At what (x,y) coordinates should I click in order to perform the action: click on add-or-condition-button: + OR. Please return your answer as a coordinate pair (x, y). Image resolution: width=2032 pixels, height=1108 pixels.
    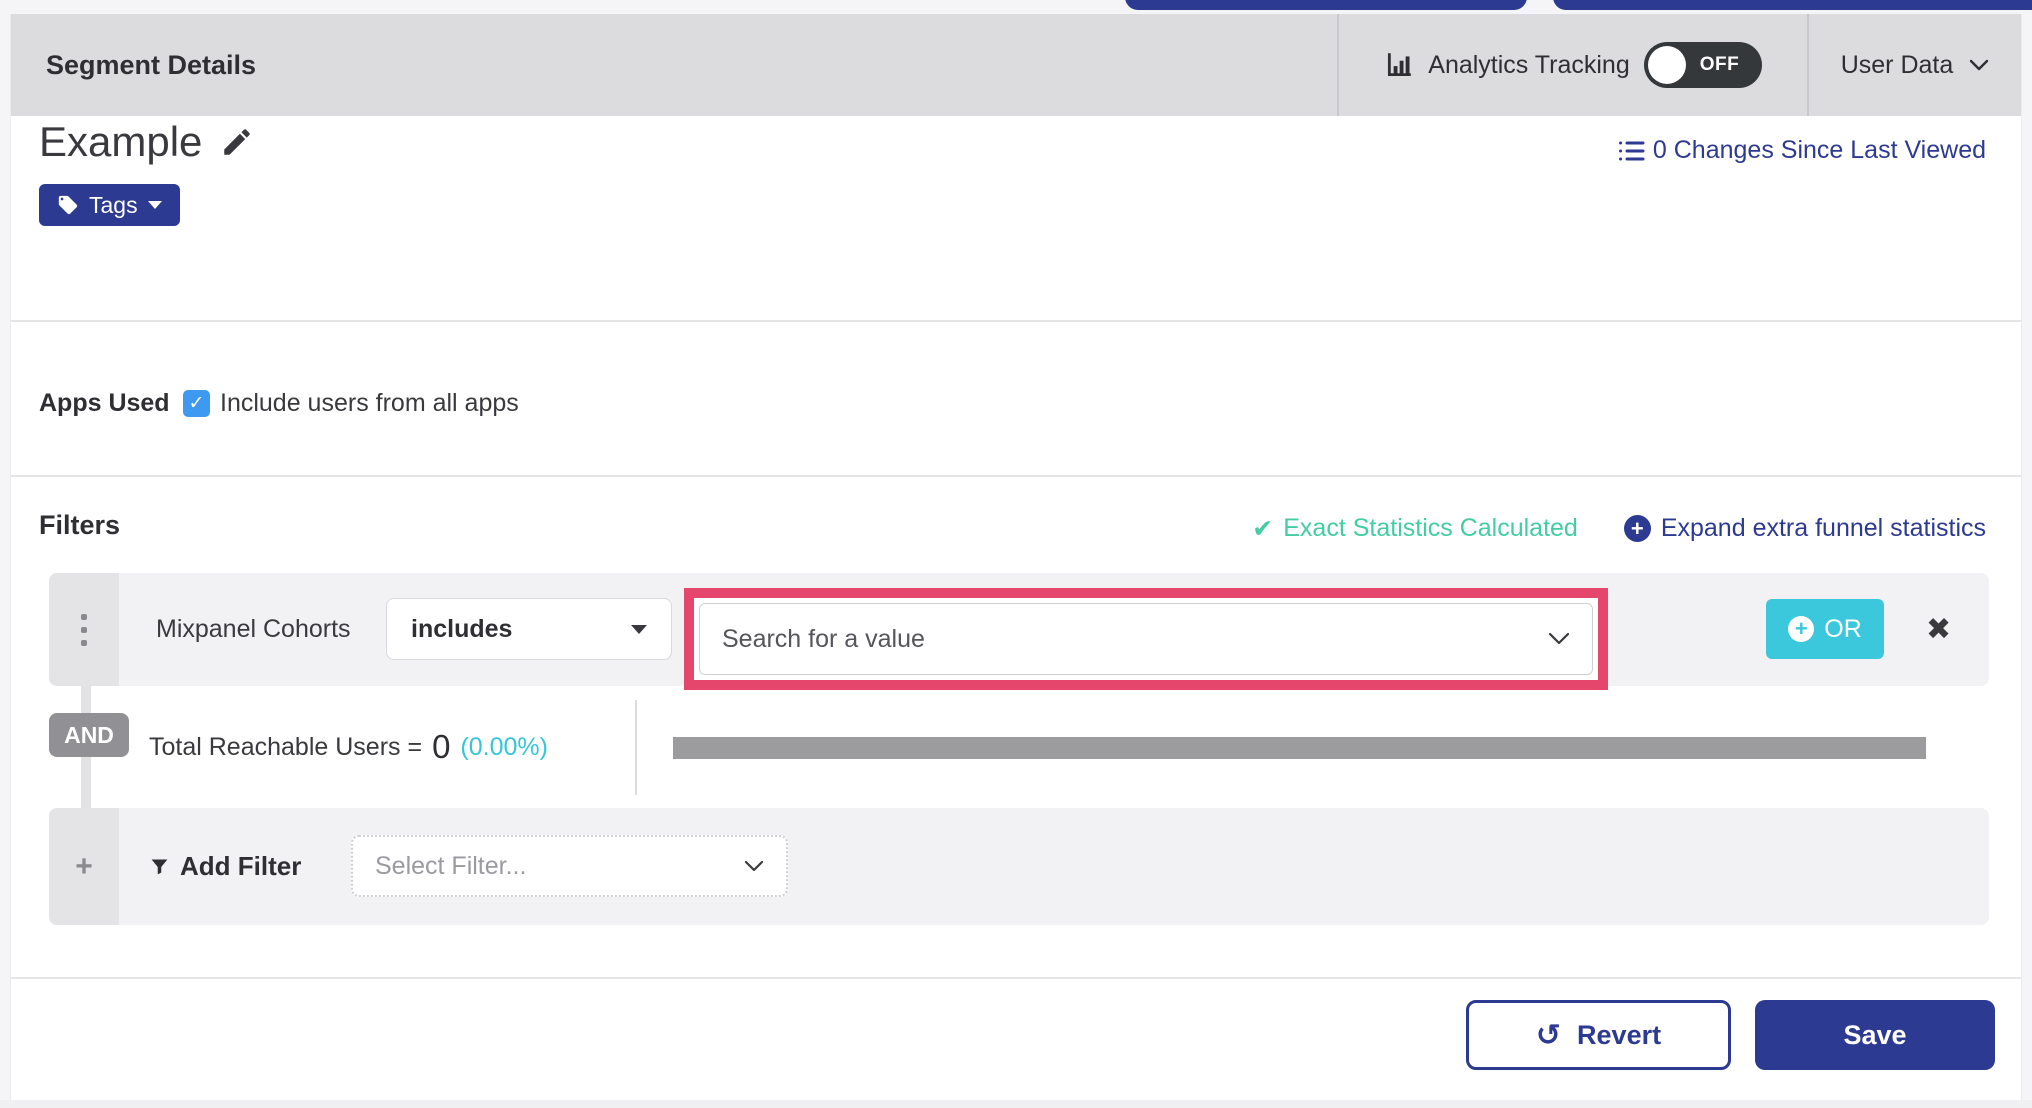
    Looking at the image, I should click on (1825, 629).